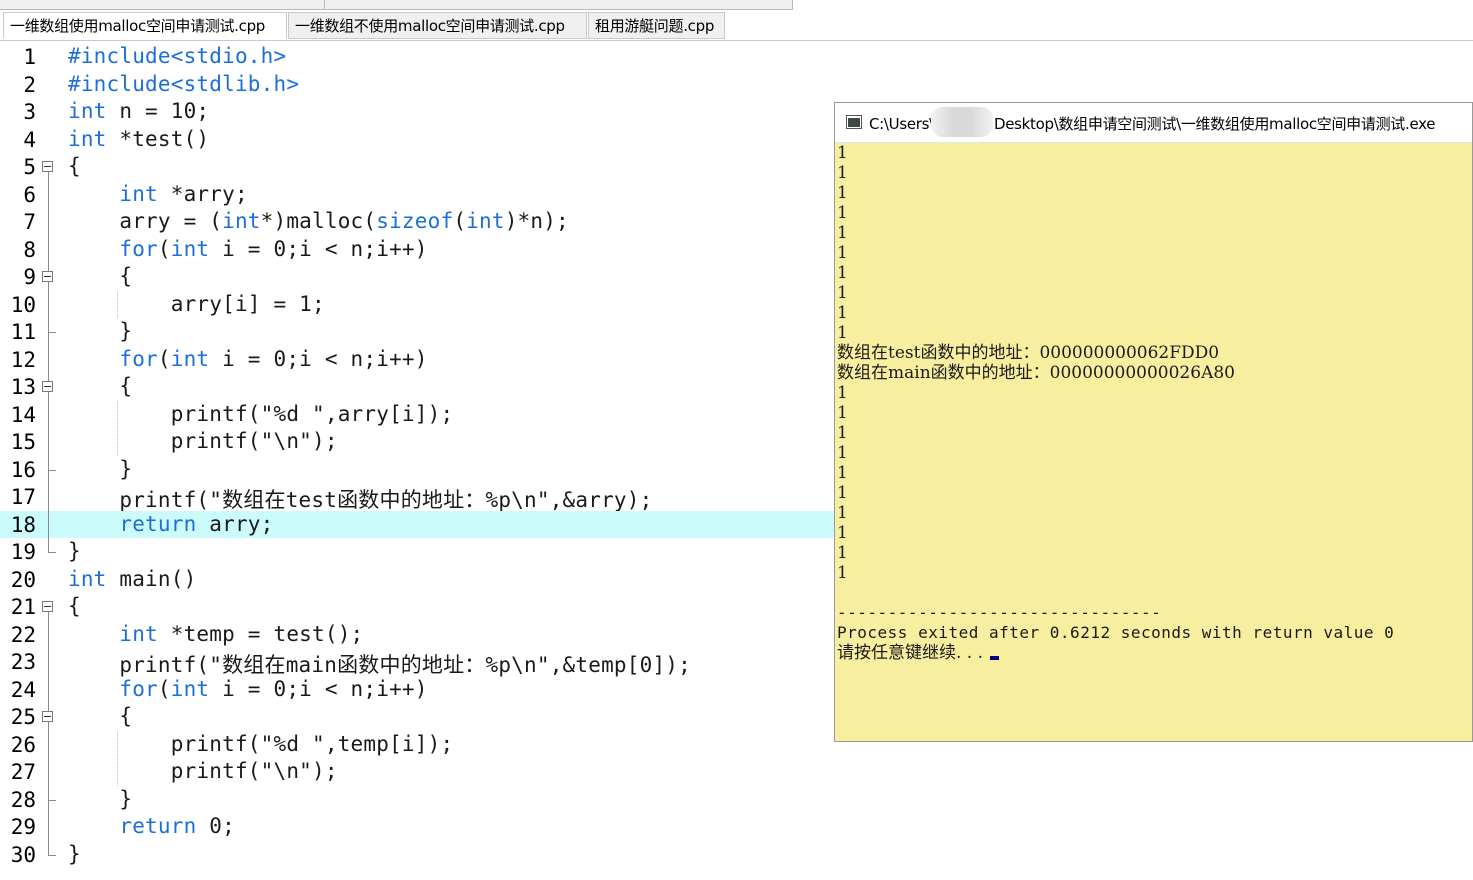  What do you see at coordinates (132, 578) in the screenshot?
I see `code-text: int main()` at bounding box center [132, 578].